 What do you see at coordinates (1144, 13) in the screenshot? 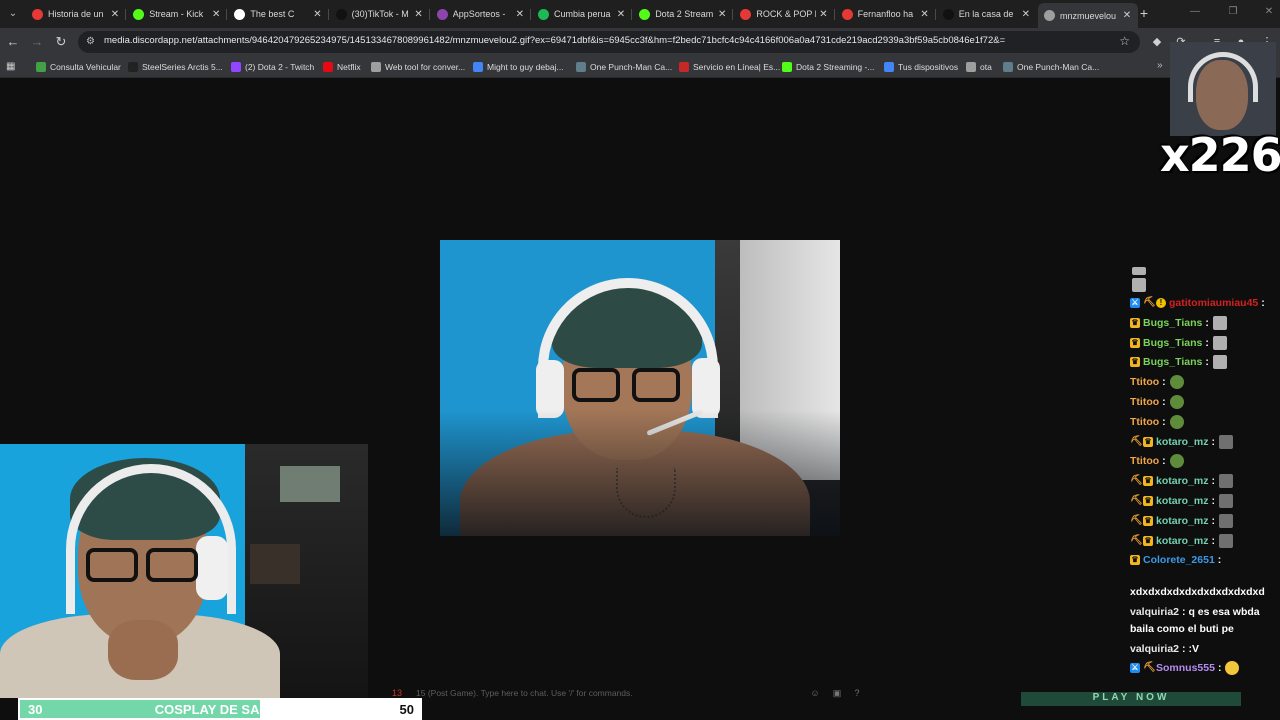
I see `new-tab-button: +` at bounding box center [1144, 13].